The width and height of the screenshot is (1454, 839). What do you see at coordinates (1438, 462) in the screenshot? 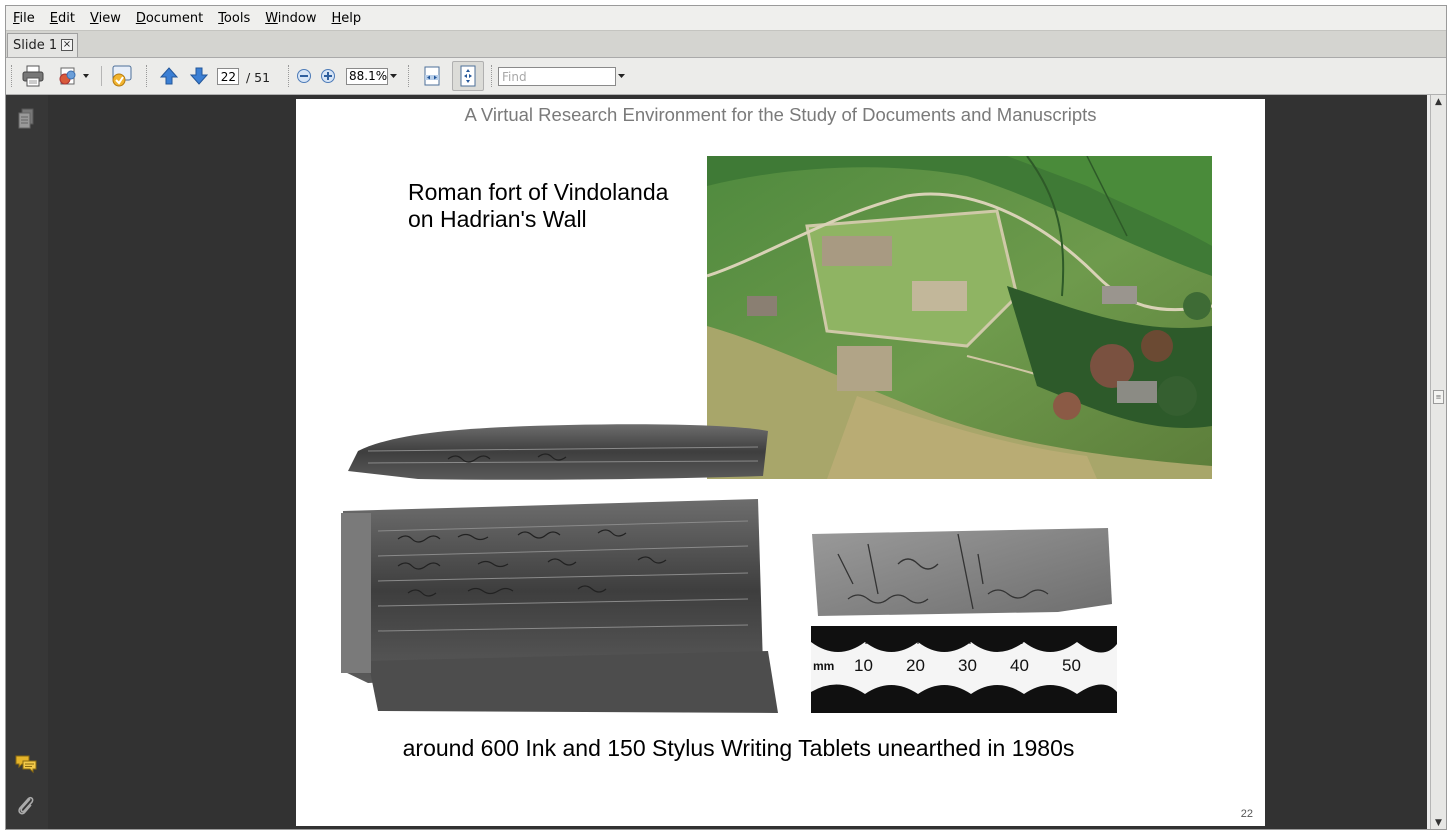
I see `vertical-scrollbar: ▲ ≡ ▼` at bounding box center [1438, 462].